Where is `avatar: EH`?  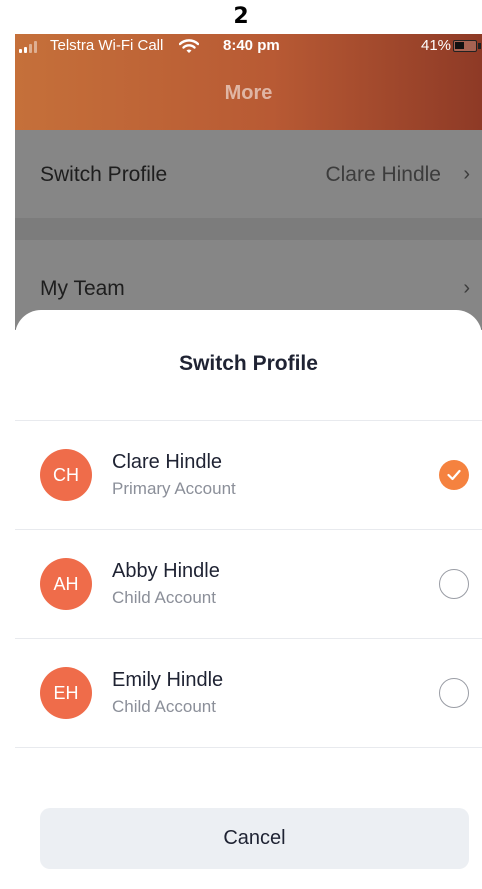 avatar: EH is located at coordinates (66, 693).